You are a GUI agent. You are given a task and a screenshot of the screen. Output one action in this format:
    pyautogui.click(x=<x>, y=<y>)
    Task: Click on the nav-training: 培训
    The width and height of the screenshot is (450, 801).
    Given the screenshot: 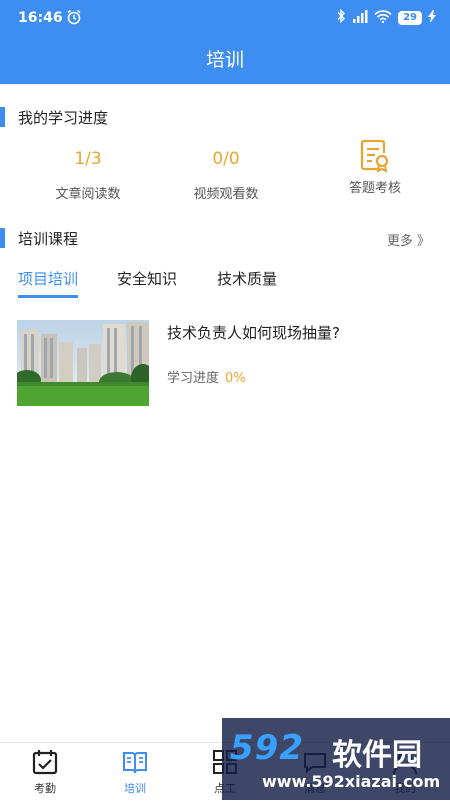 What is the action you would take?
    pyautogui.click(x=135, y=772)
    